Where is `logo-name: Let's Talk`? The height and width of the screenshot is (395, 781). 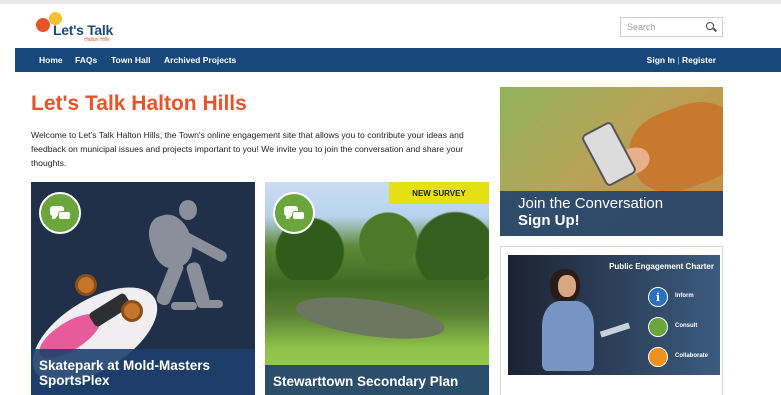
logo-name: Let's Talk is located at coordinates (83, 30).